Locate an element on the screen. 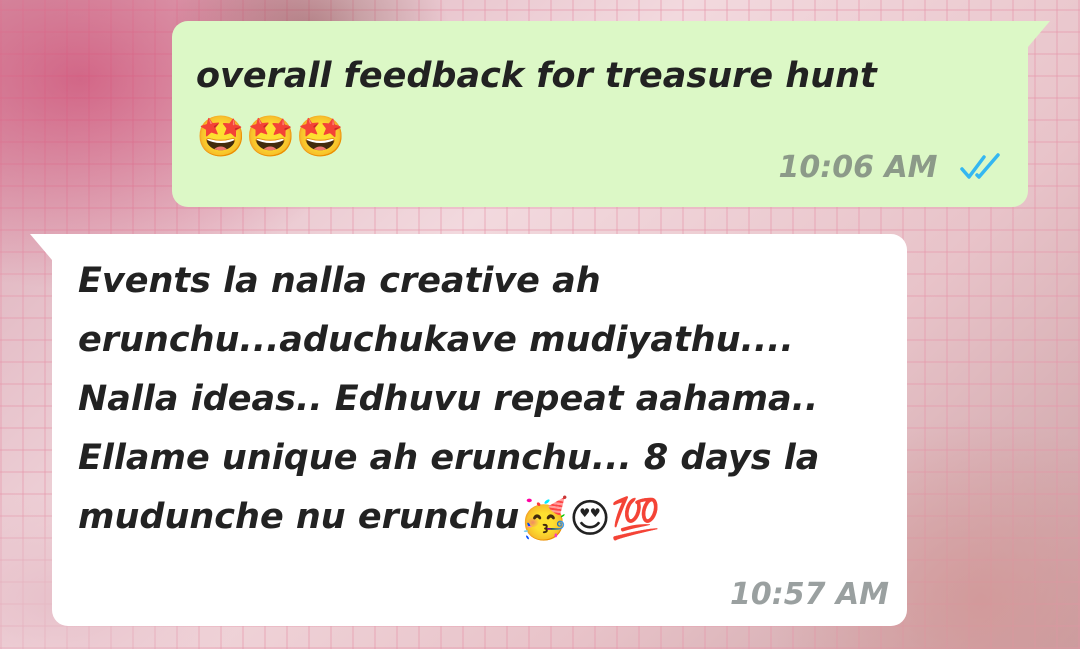 This screenshot has height=649, width=1080. message-text: overall feedback for treasure hunt 🤩🤩🤩 is located at coordinates (581, 107).